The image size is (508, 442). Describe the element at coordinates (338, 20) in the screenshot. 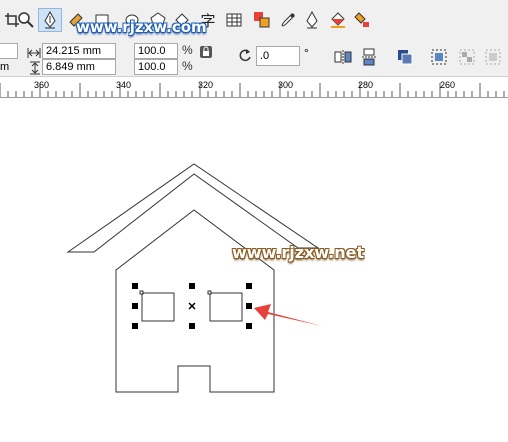

I see `paint-bucket-icon` at that location.